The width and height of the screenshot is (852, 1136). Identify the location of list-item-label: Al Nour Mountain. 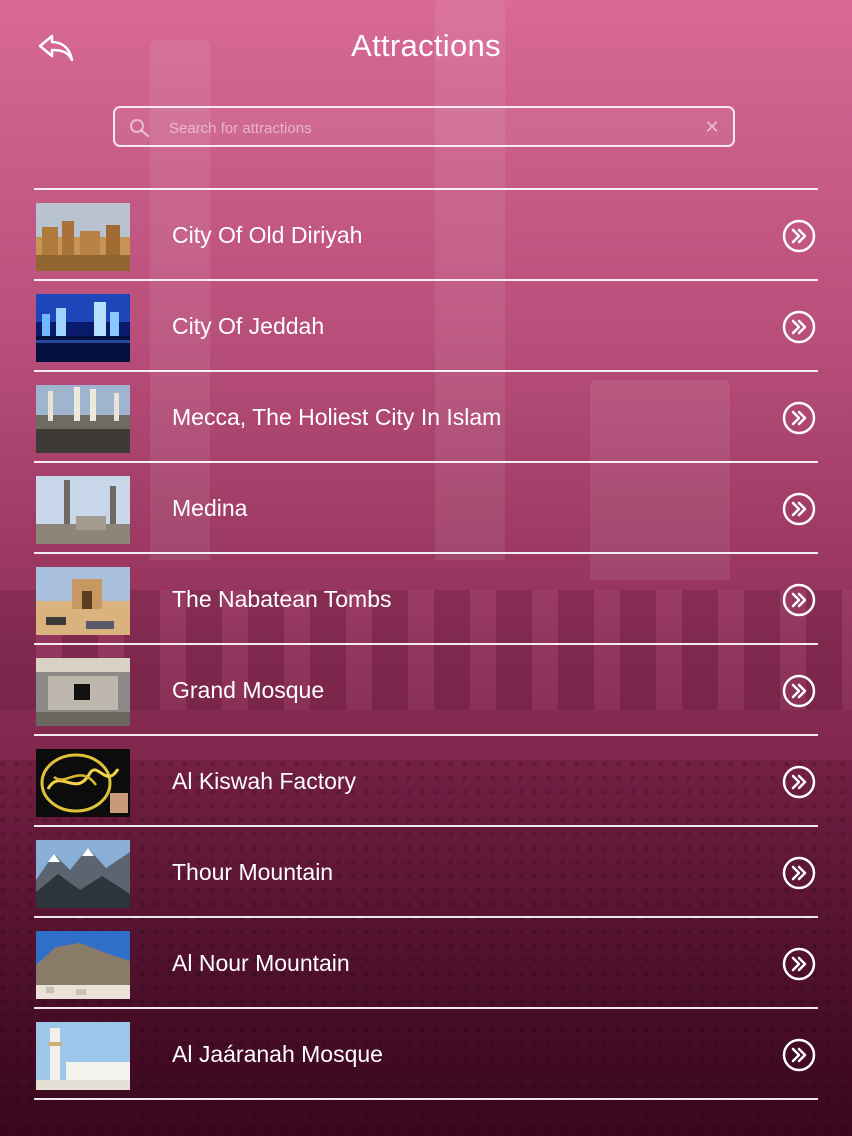
(261, 963).